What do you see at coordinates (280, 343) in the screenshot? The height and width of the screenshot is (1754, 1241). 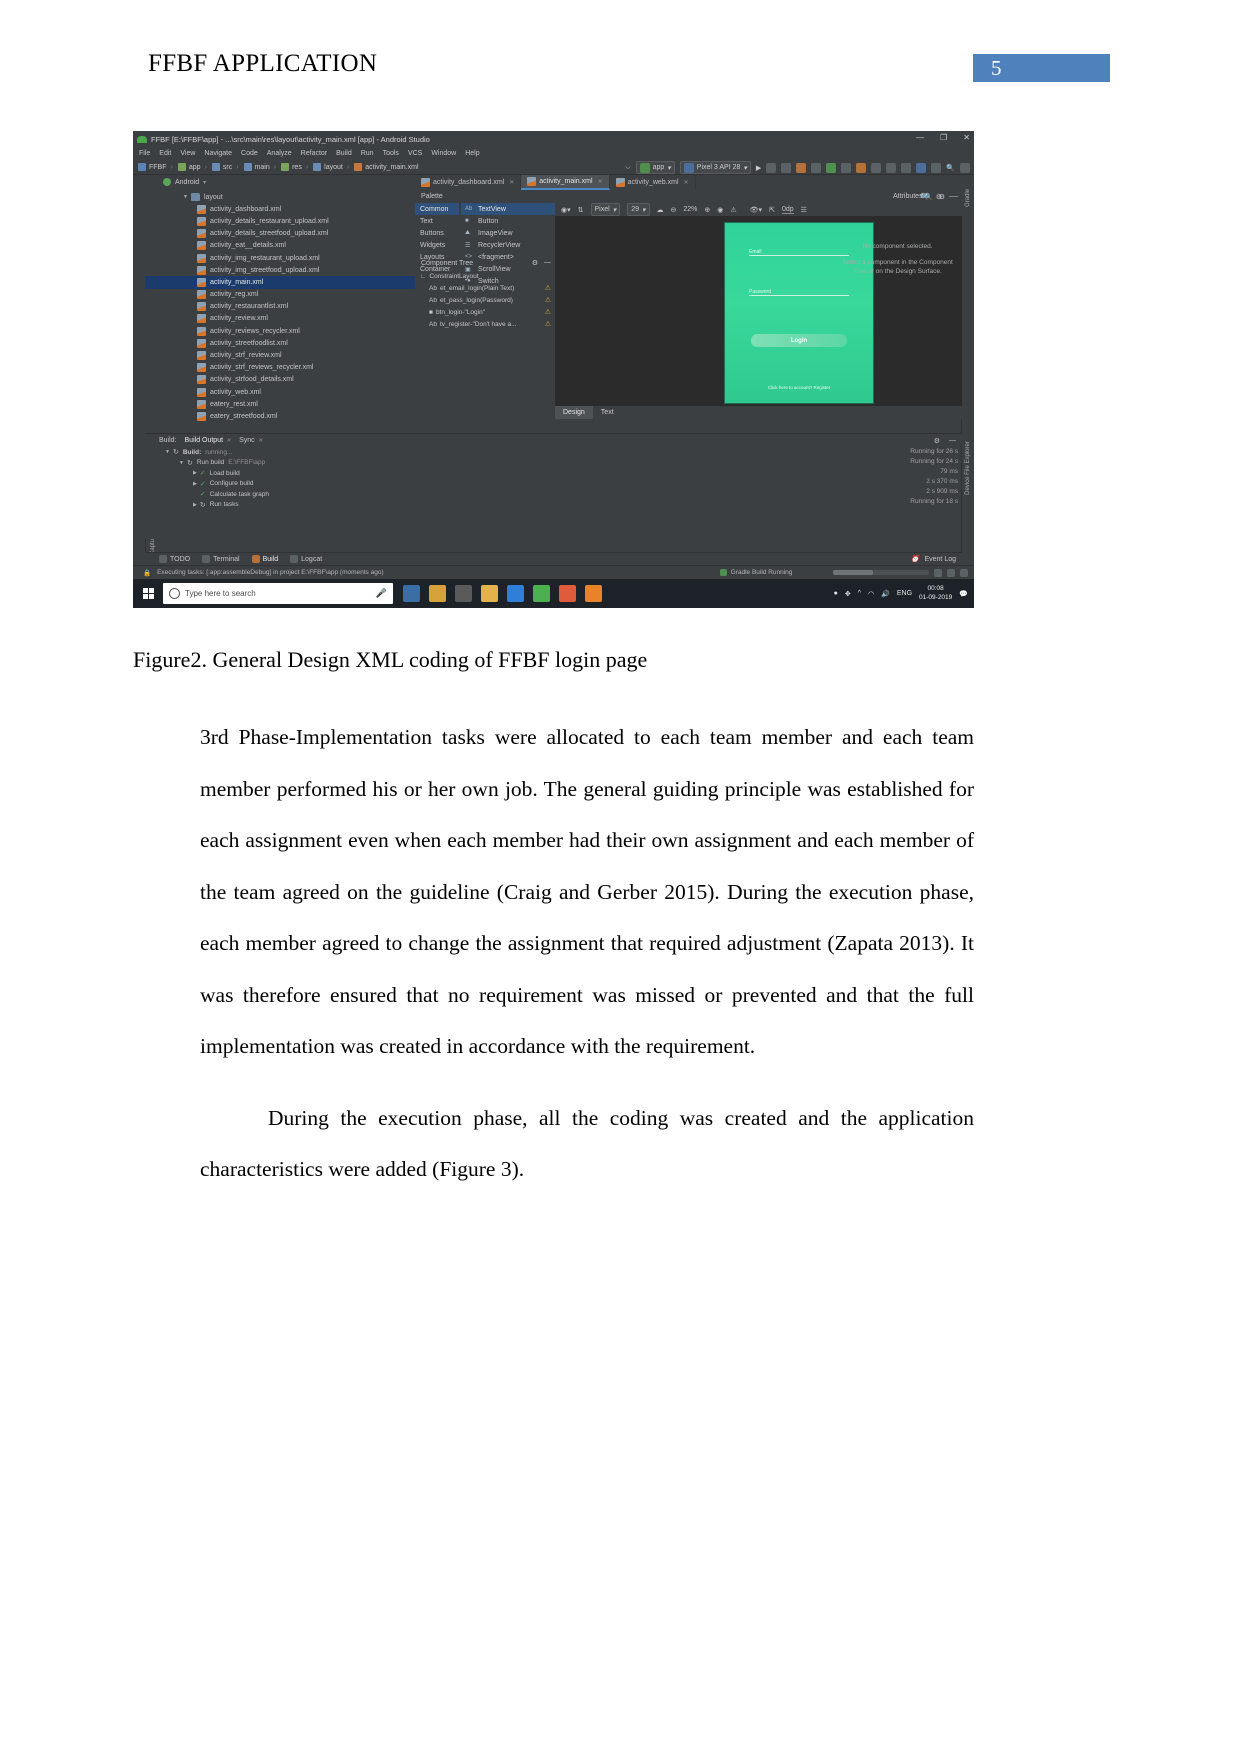 I see `tree-file-activity-streetfoodlist: activity_streetfoodlist.xml` at bounding box center [280, 343].